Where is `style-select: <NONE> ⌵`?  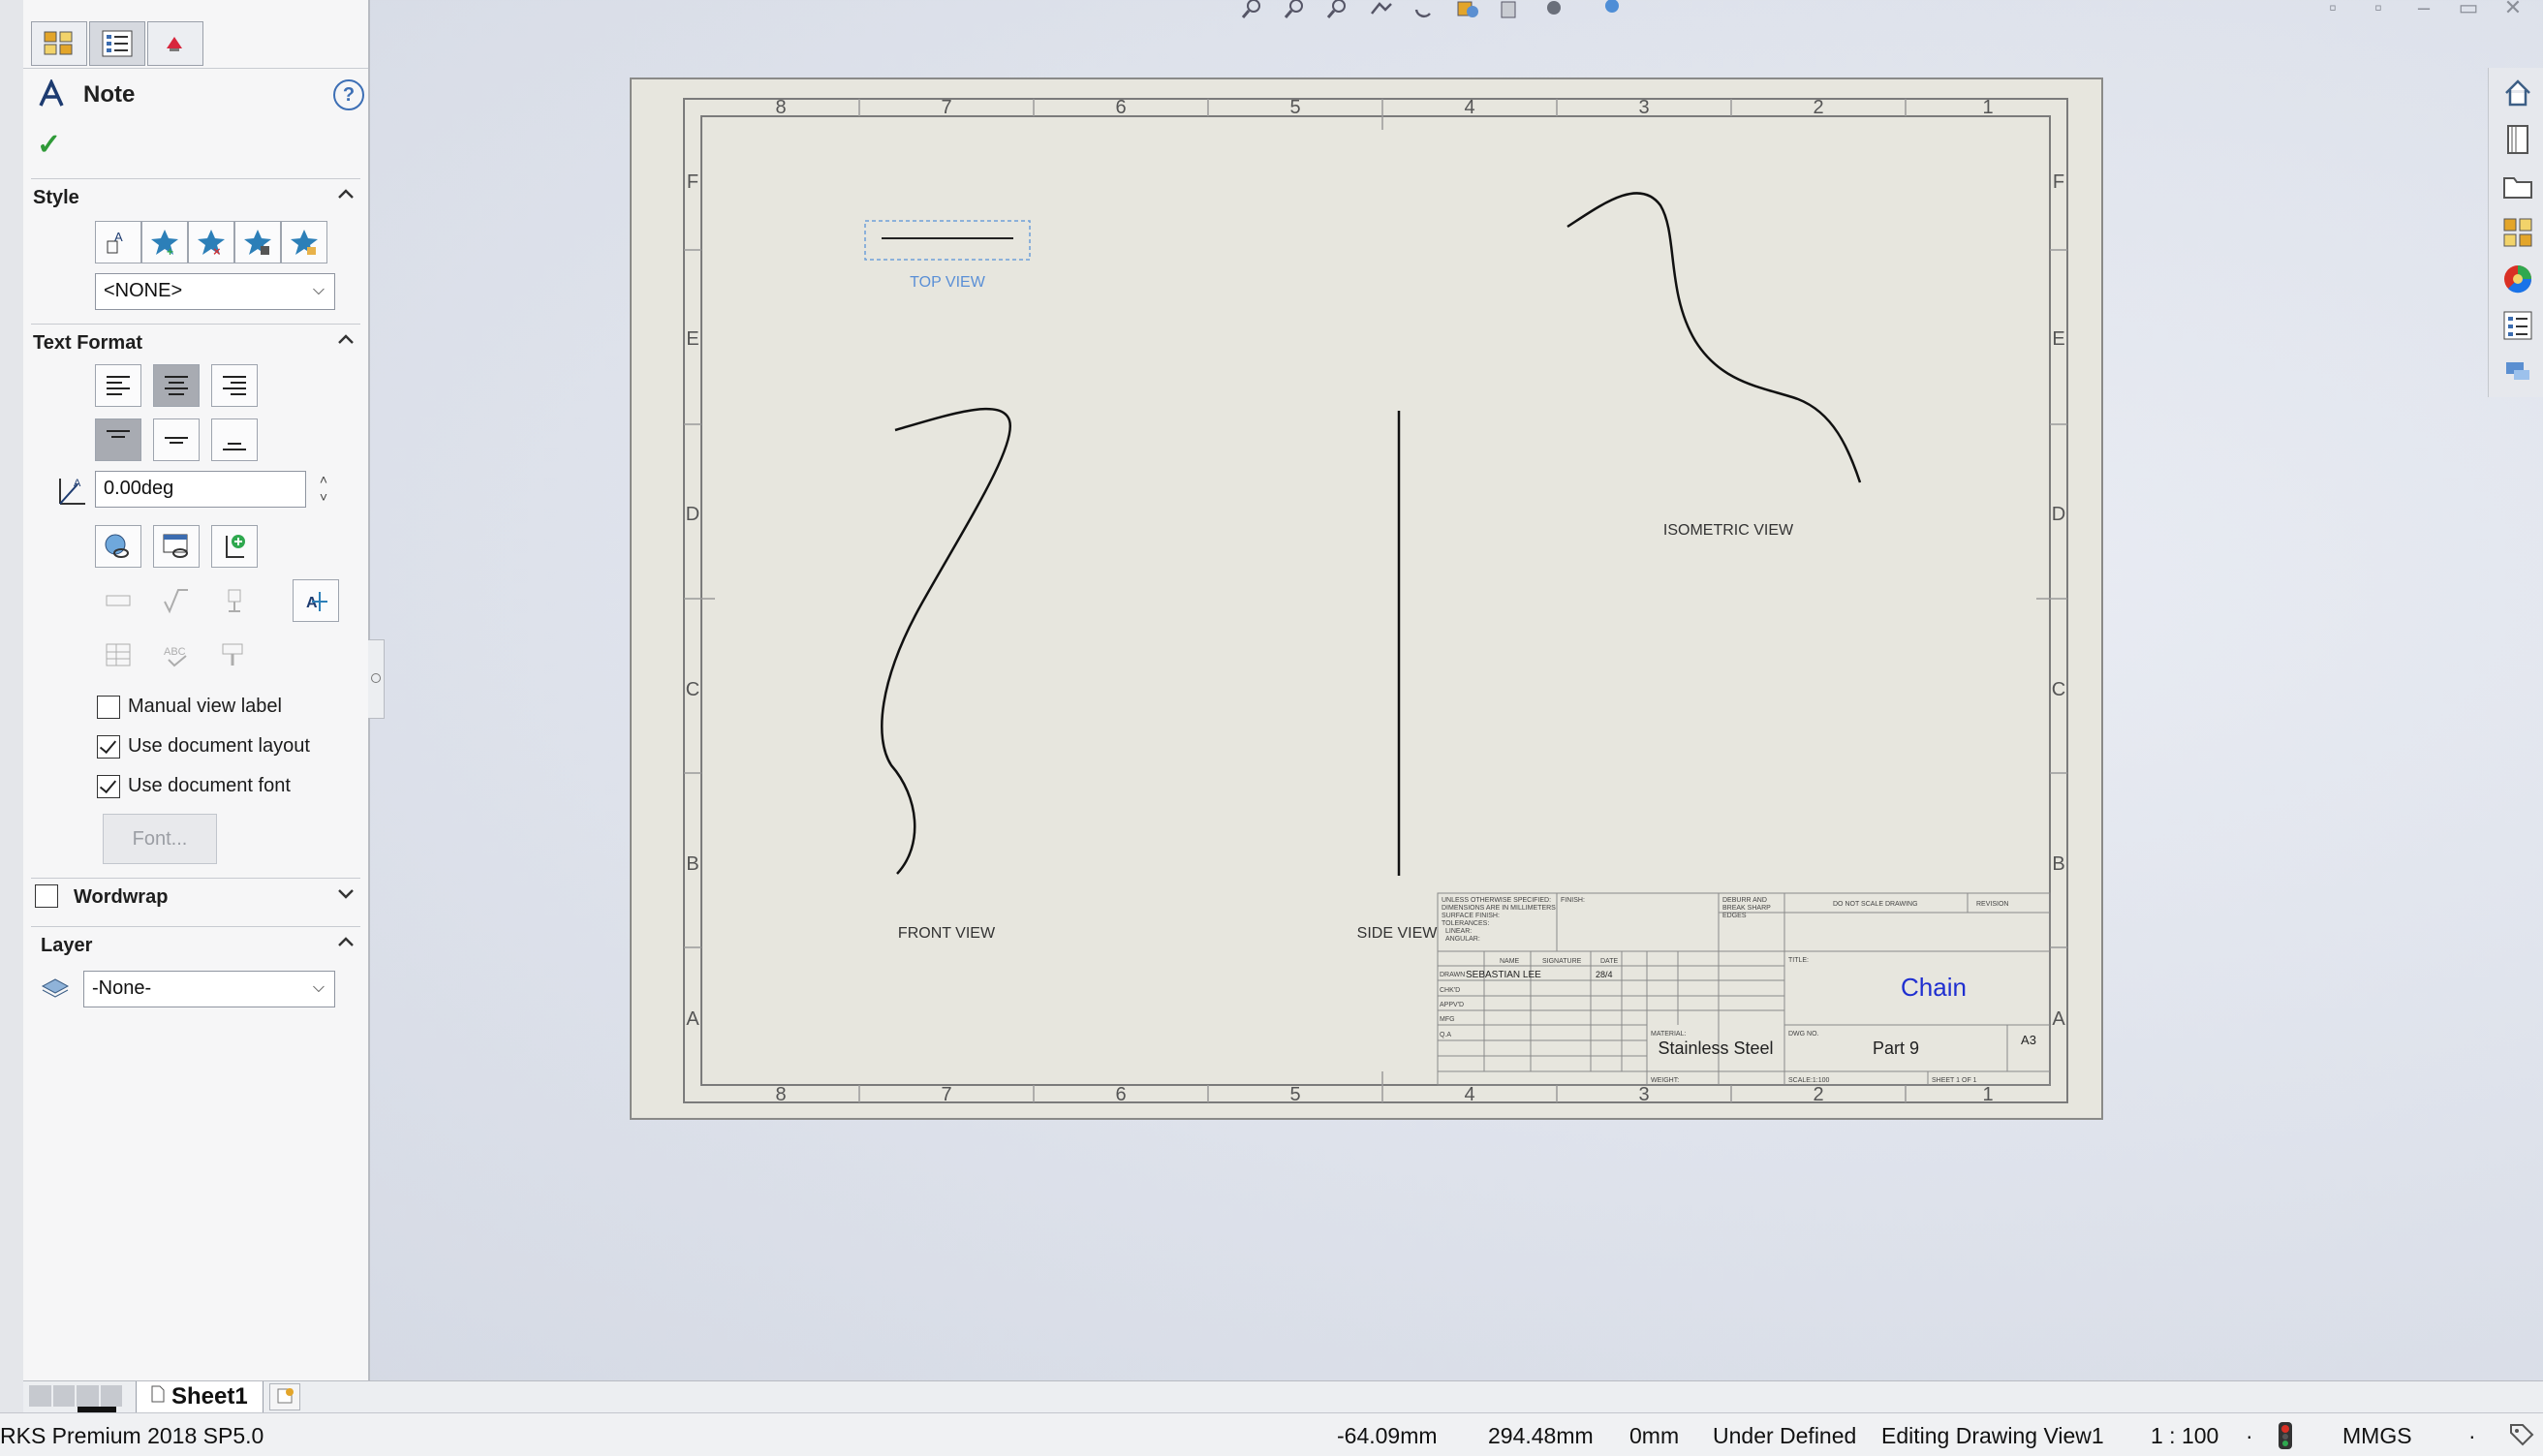
style-select: <NONE> ⌵ is located at coordinates (215, 291).